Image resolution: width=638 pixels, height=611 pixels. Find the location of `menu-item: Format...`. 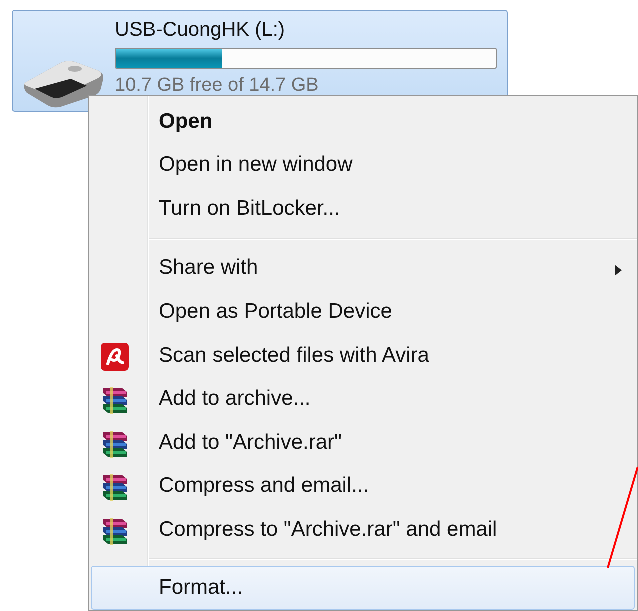

menu-item: Format... is located at coordinates (363, 588).